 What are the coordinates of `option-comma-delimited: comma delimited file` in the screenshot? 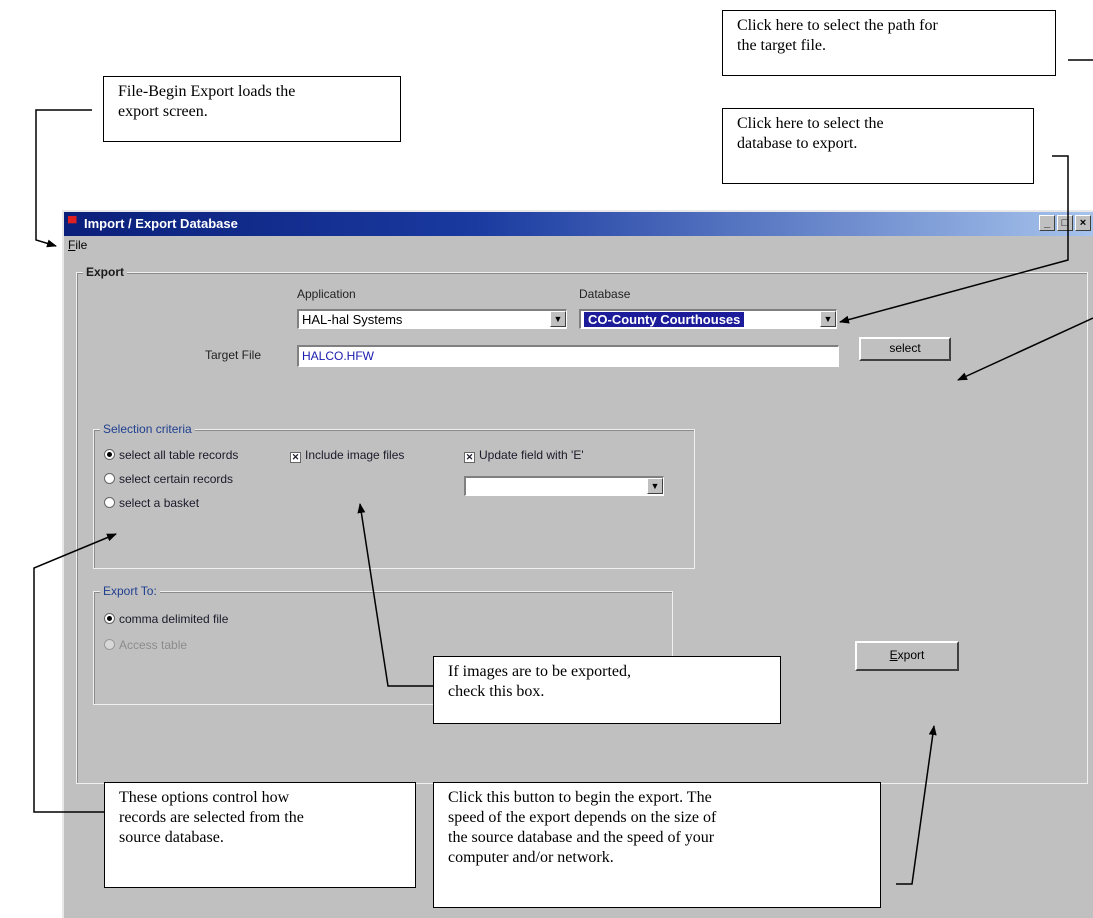 It's located at (166, 619).